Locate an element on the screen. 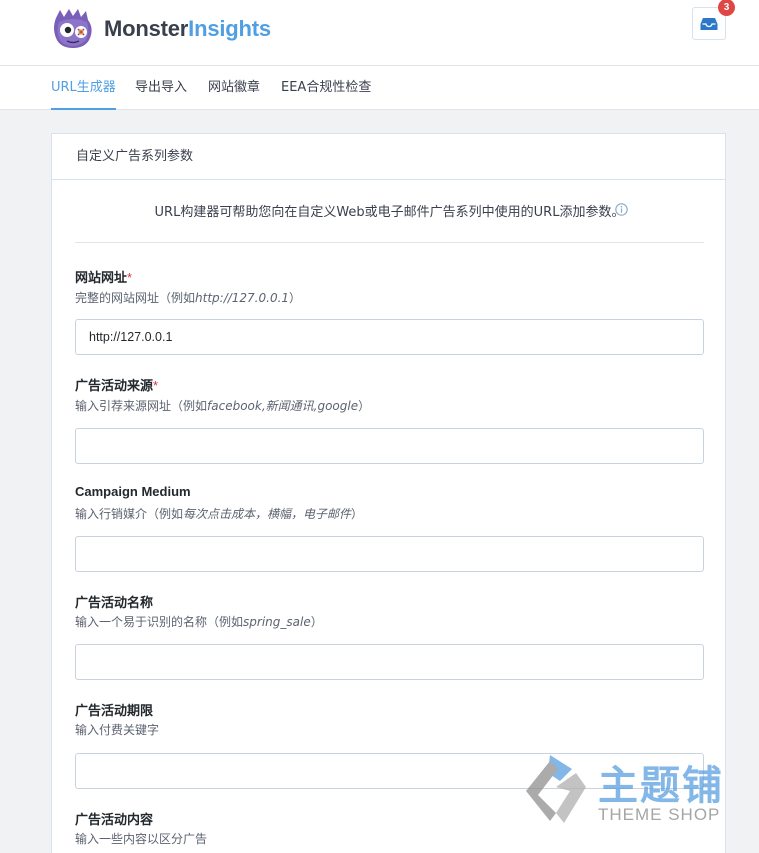 The height and width of the screenshot is (853, 759). campaign-medium-label-text: Campaign Medium is located at coordinates (133, 491).